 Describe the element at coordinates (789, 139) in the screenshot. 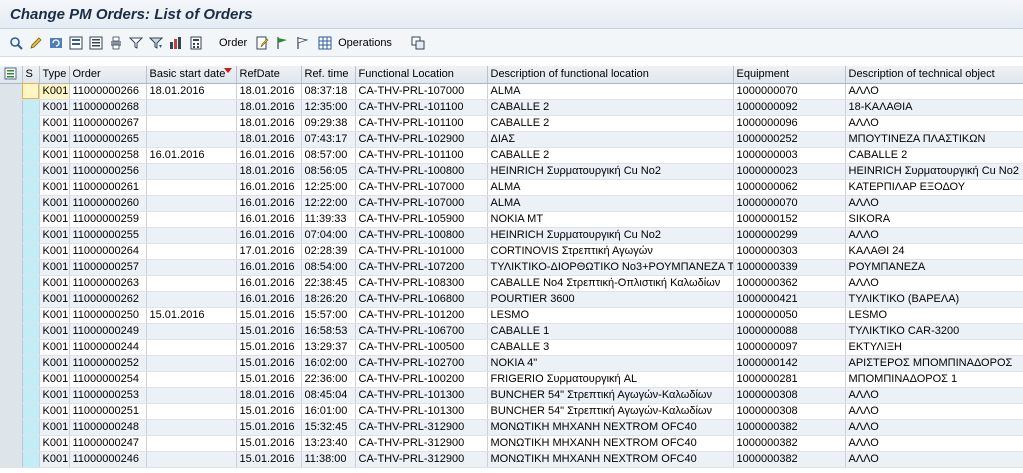

I see `cell-equipment: 1000000252` at that location.